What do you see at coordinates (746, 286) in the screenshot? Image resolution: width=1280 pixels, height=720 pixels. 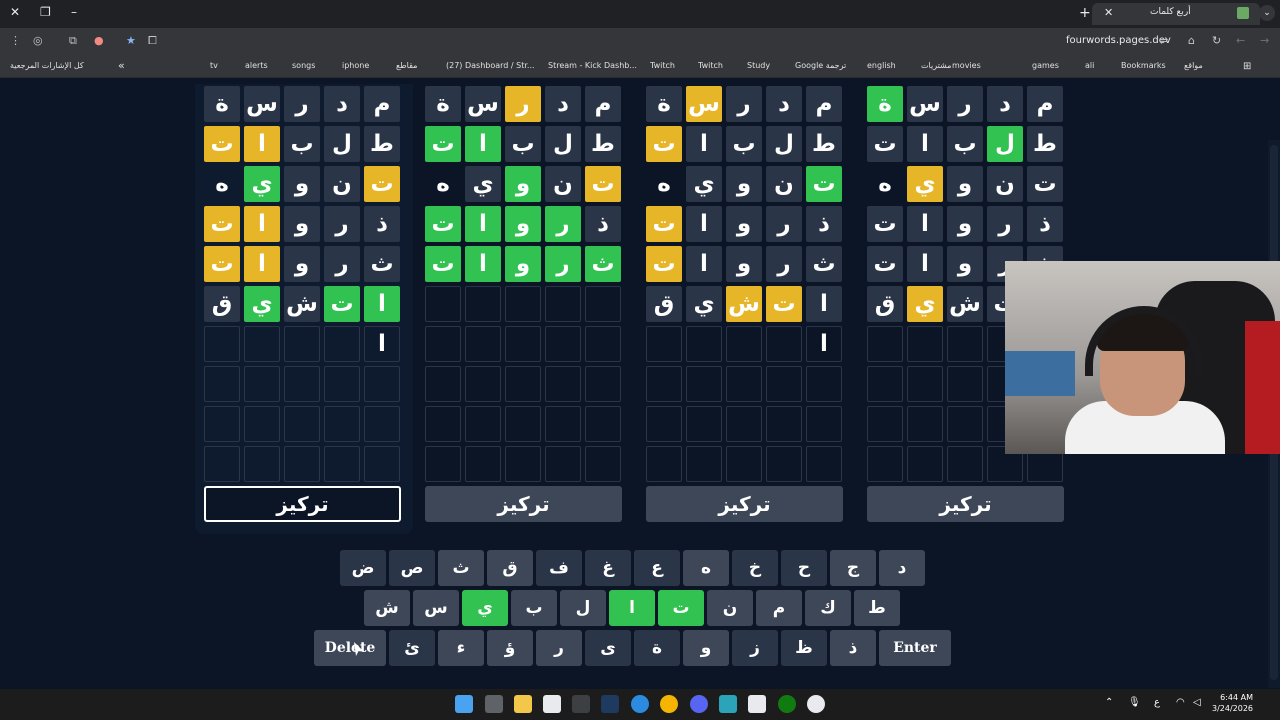 I see `board-3: ةسردمتابلطهيونتتاورذتاورثقيشتاا` at bounding box center [746, 286].